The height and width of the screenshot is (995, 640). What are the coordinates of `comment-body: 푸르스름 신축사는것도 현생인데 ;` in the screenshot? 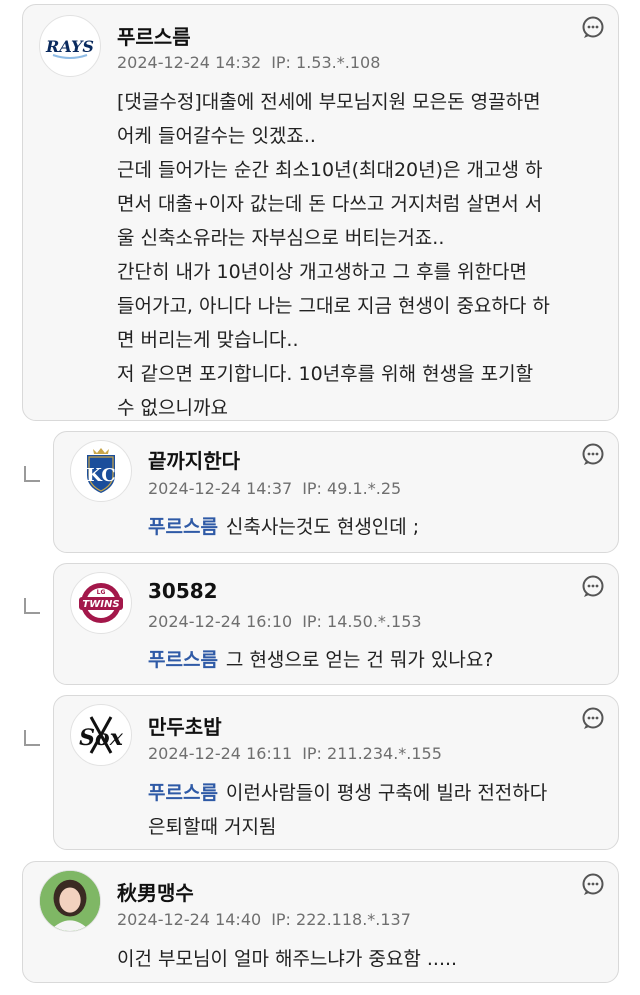 It's located at (283, 527).